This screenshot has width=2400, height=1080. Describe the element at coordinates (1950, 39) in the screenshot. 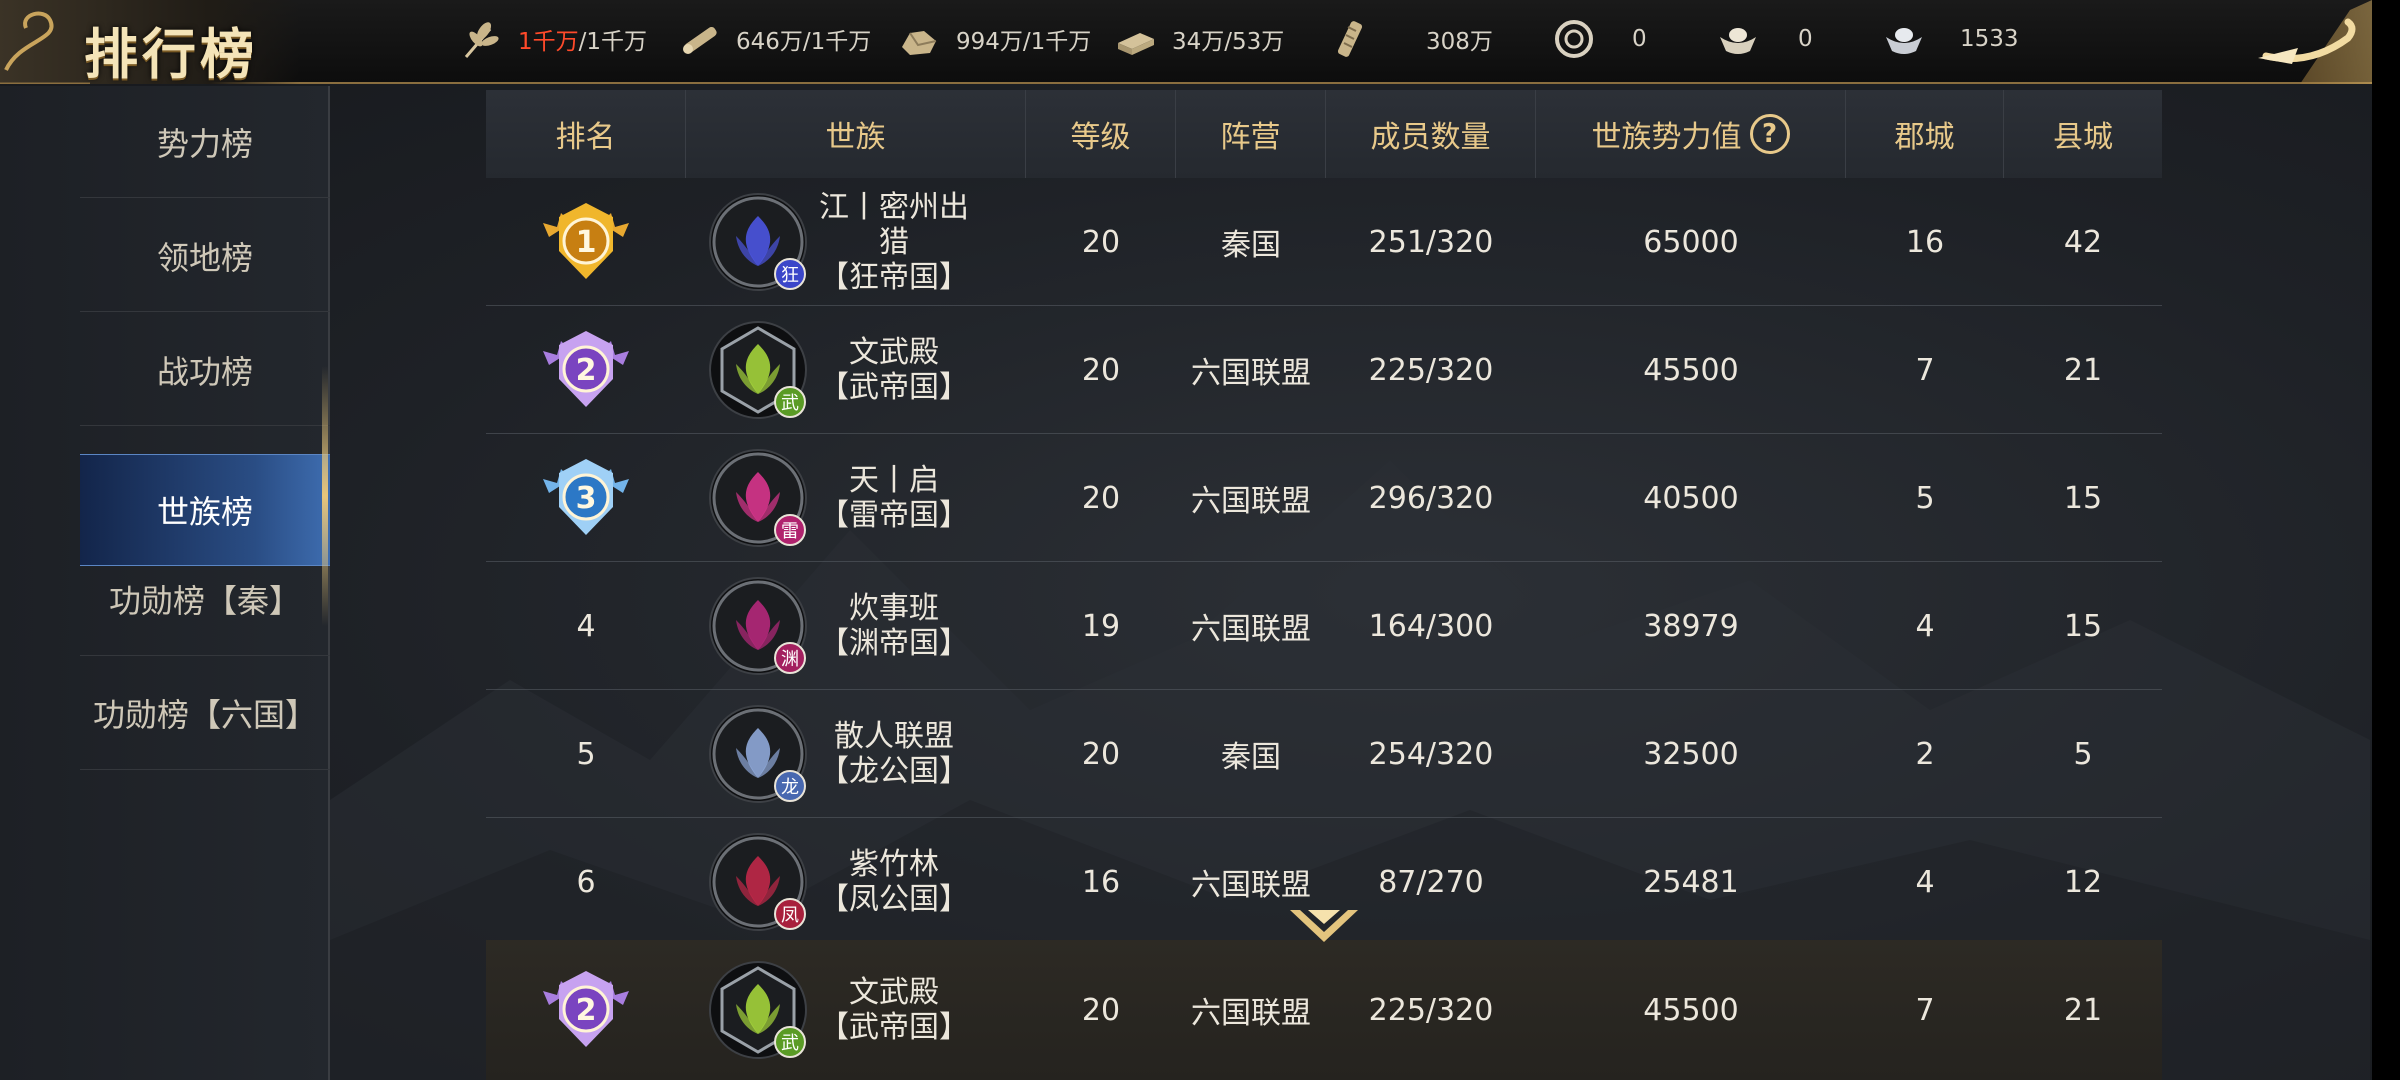

I see `resource-silver: 1533` at that location.